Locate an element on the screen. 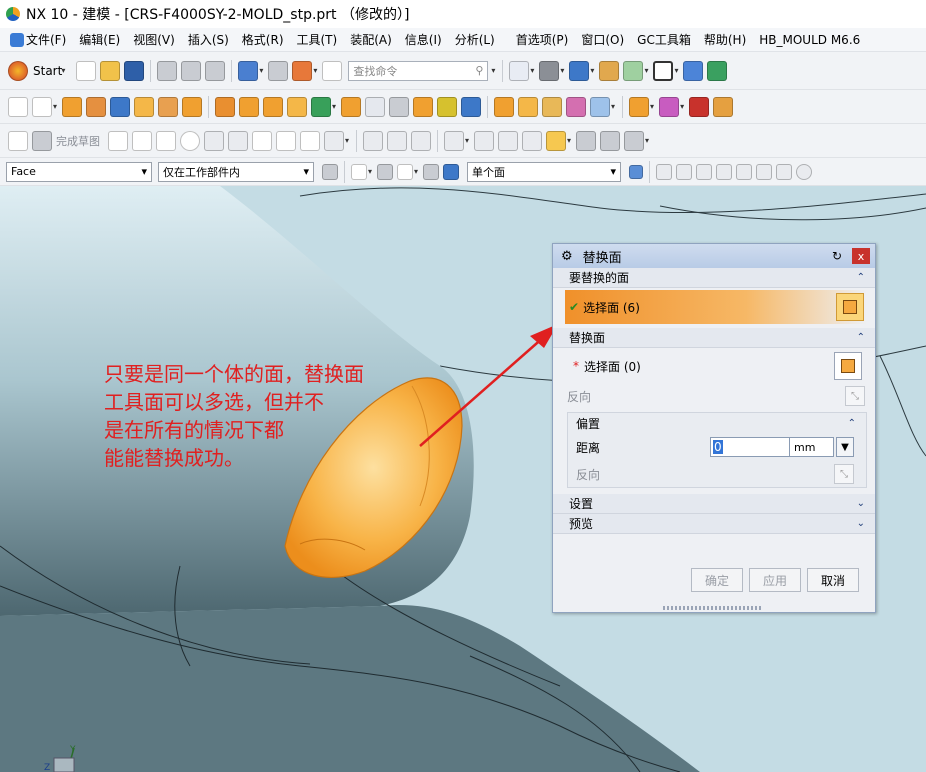 The image size is (926, 772). hole-icon is located at coordinates (120, 106).